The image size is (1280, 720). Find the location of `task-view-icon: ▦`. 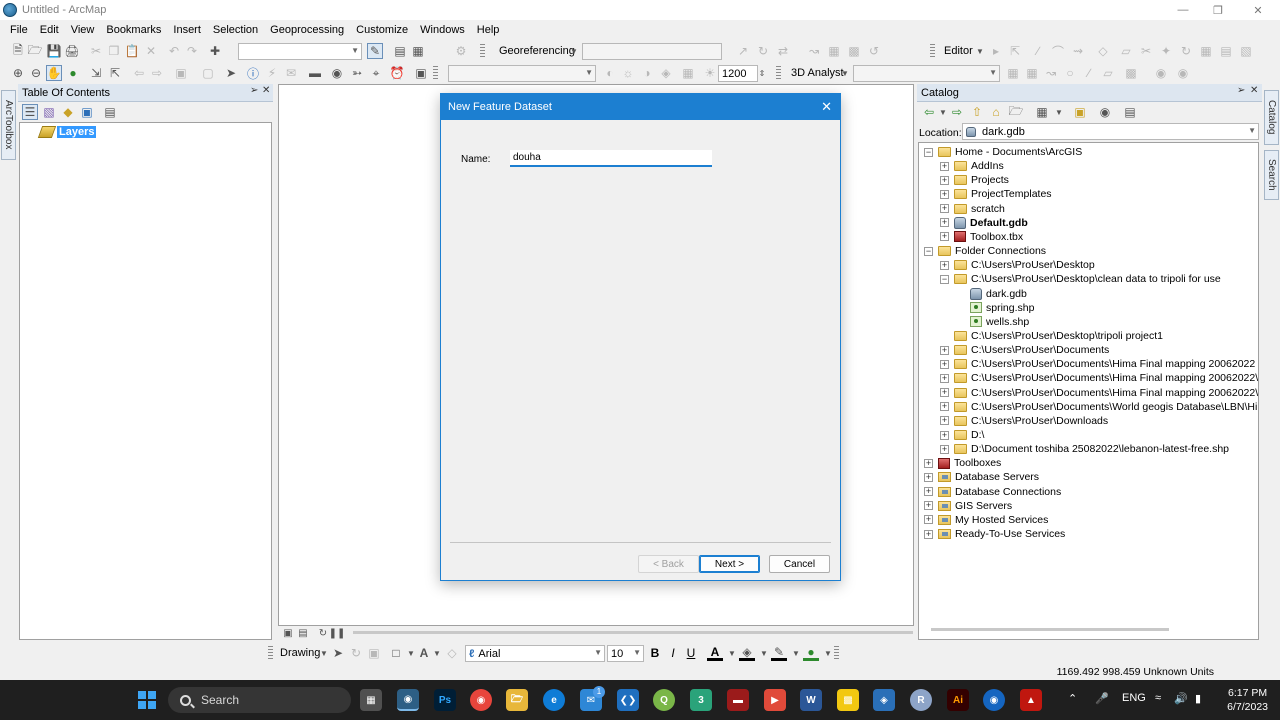

task-view-icon: ▦ is located at coordinates (371, 700).